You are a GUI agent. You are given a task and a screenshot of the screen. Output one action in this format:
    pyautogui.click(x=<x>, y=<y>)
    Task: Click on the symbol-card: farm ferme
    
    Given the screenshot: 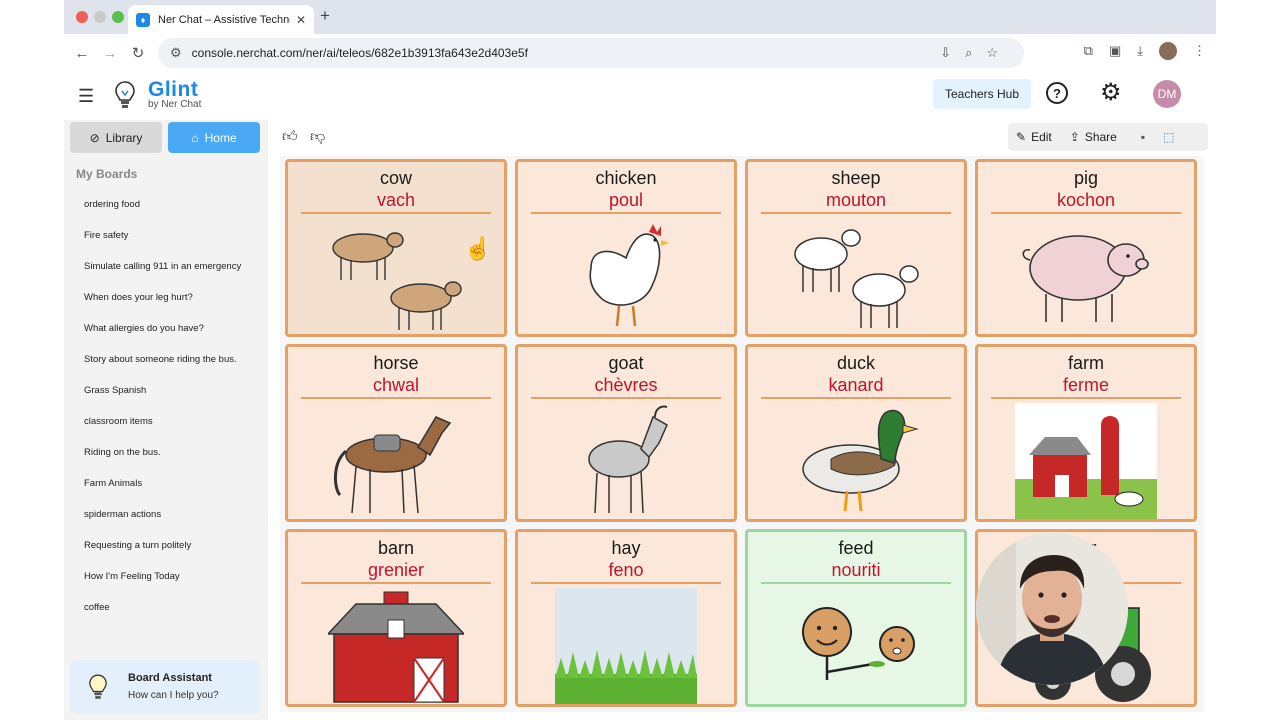 What is the action you would take?
    pyautogui.click(x=1086, y=433)
    